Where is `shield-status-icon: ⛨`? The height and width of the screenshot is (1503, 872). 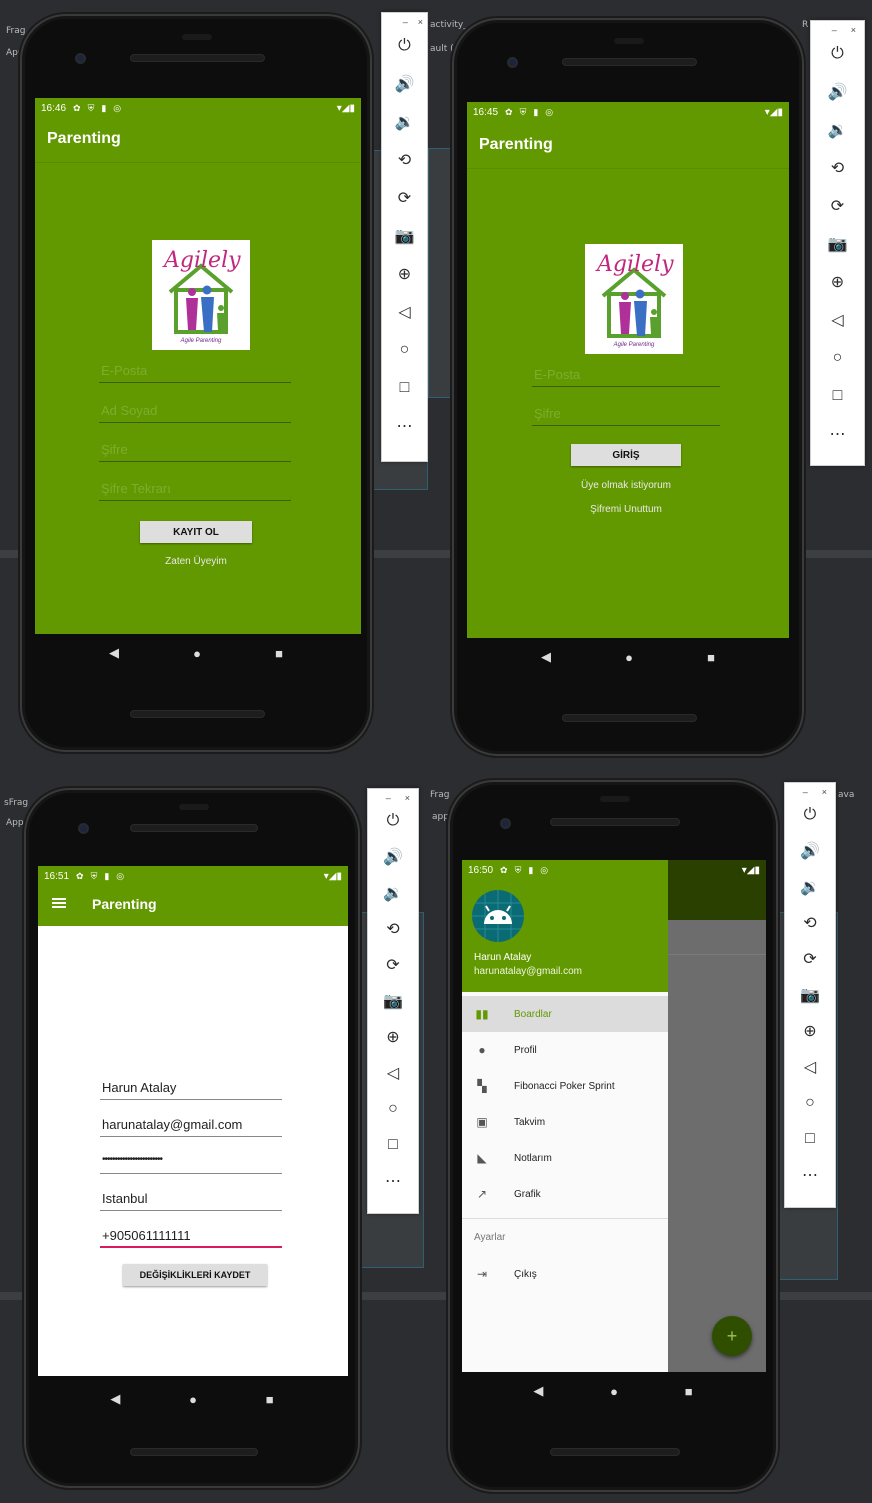 shield-status-icon: ⛨ is located at coordinates (91, 107).